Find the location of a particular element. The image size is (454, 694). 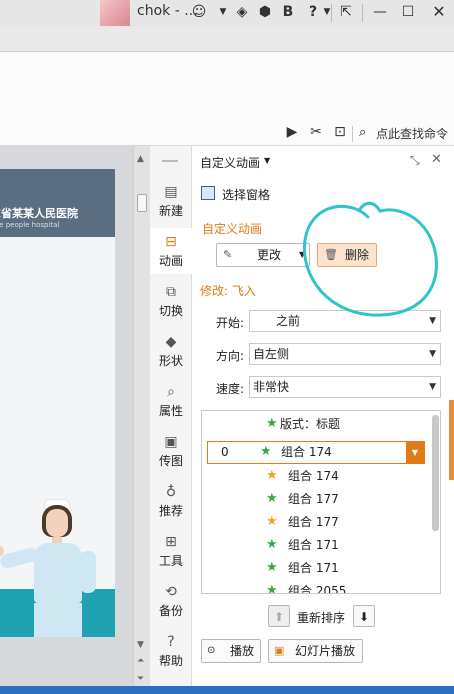

list-item: ★ 版式：标题 is located at coordinates (321, 424).